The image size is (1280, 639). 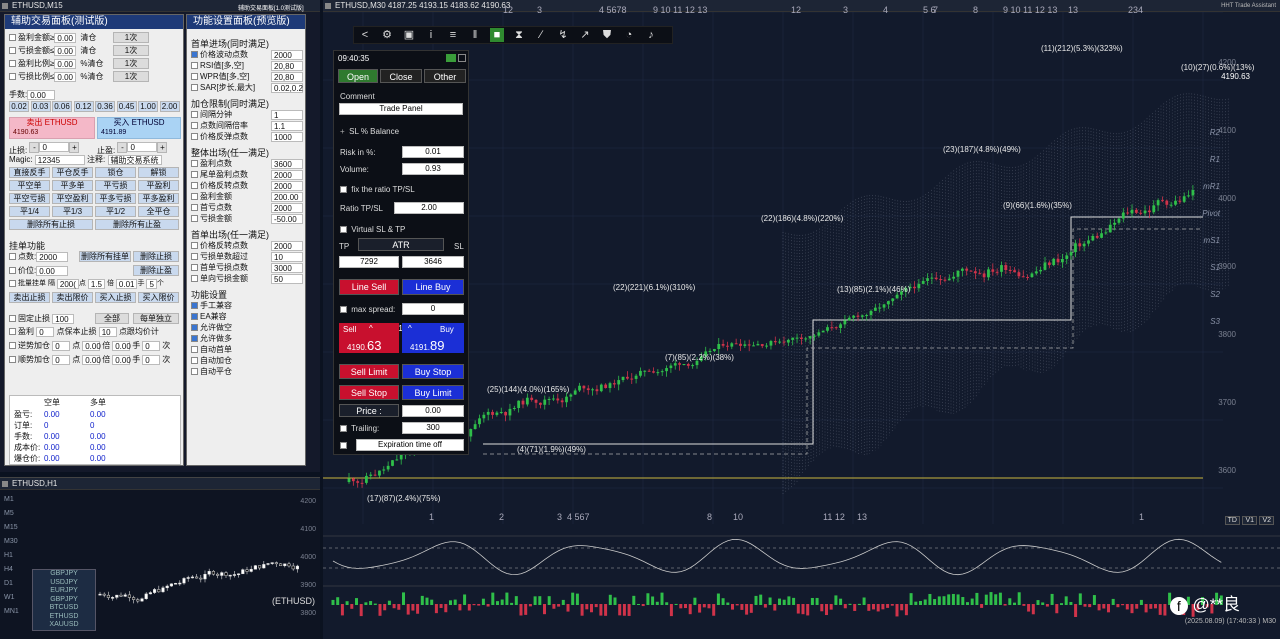 I want to click on batch-mult-input: 0.01, so click(x=126, y=284).